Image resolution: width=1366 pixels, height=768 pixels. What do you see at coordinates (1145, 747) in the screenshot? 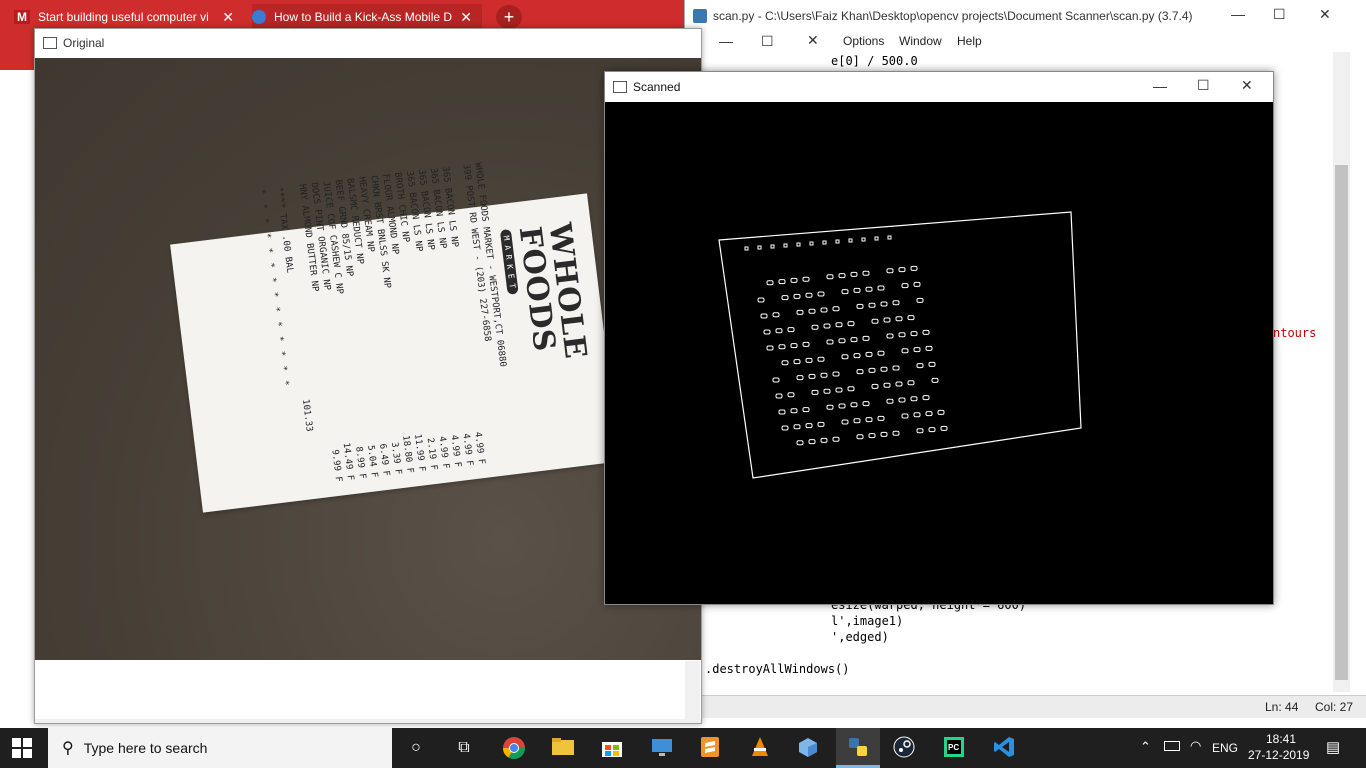
I see `chevron-up-icon: ⌃` at bounding box center [1145, 747].